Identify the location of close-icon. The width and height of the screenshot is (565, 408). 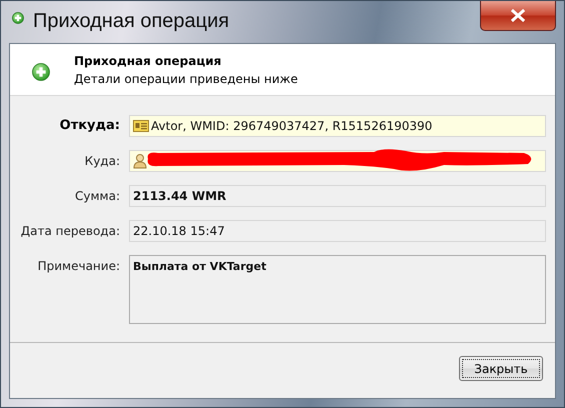
(518, 15).